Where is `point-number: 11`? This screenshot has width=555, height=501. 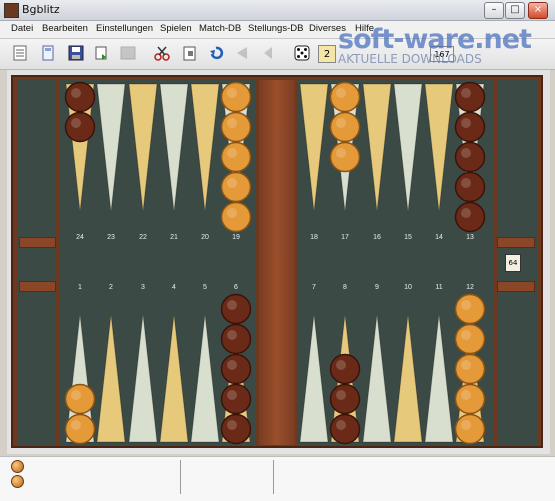 point-number: 11 is located at coordinates (439, 287).